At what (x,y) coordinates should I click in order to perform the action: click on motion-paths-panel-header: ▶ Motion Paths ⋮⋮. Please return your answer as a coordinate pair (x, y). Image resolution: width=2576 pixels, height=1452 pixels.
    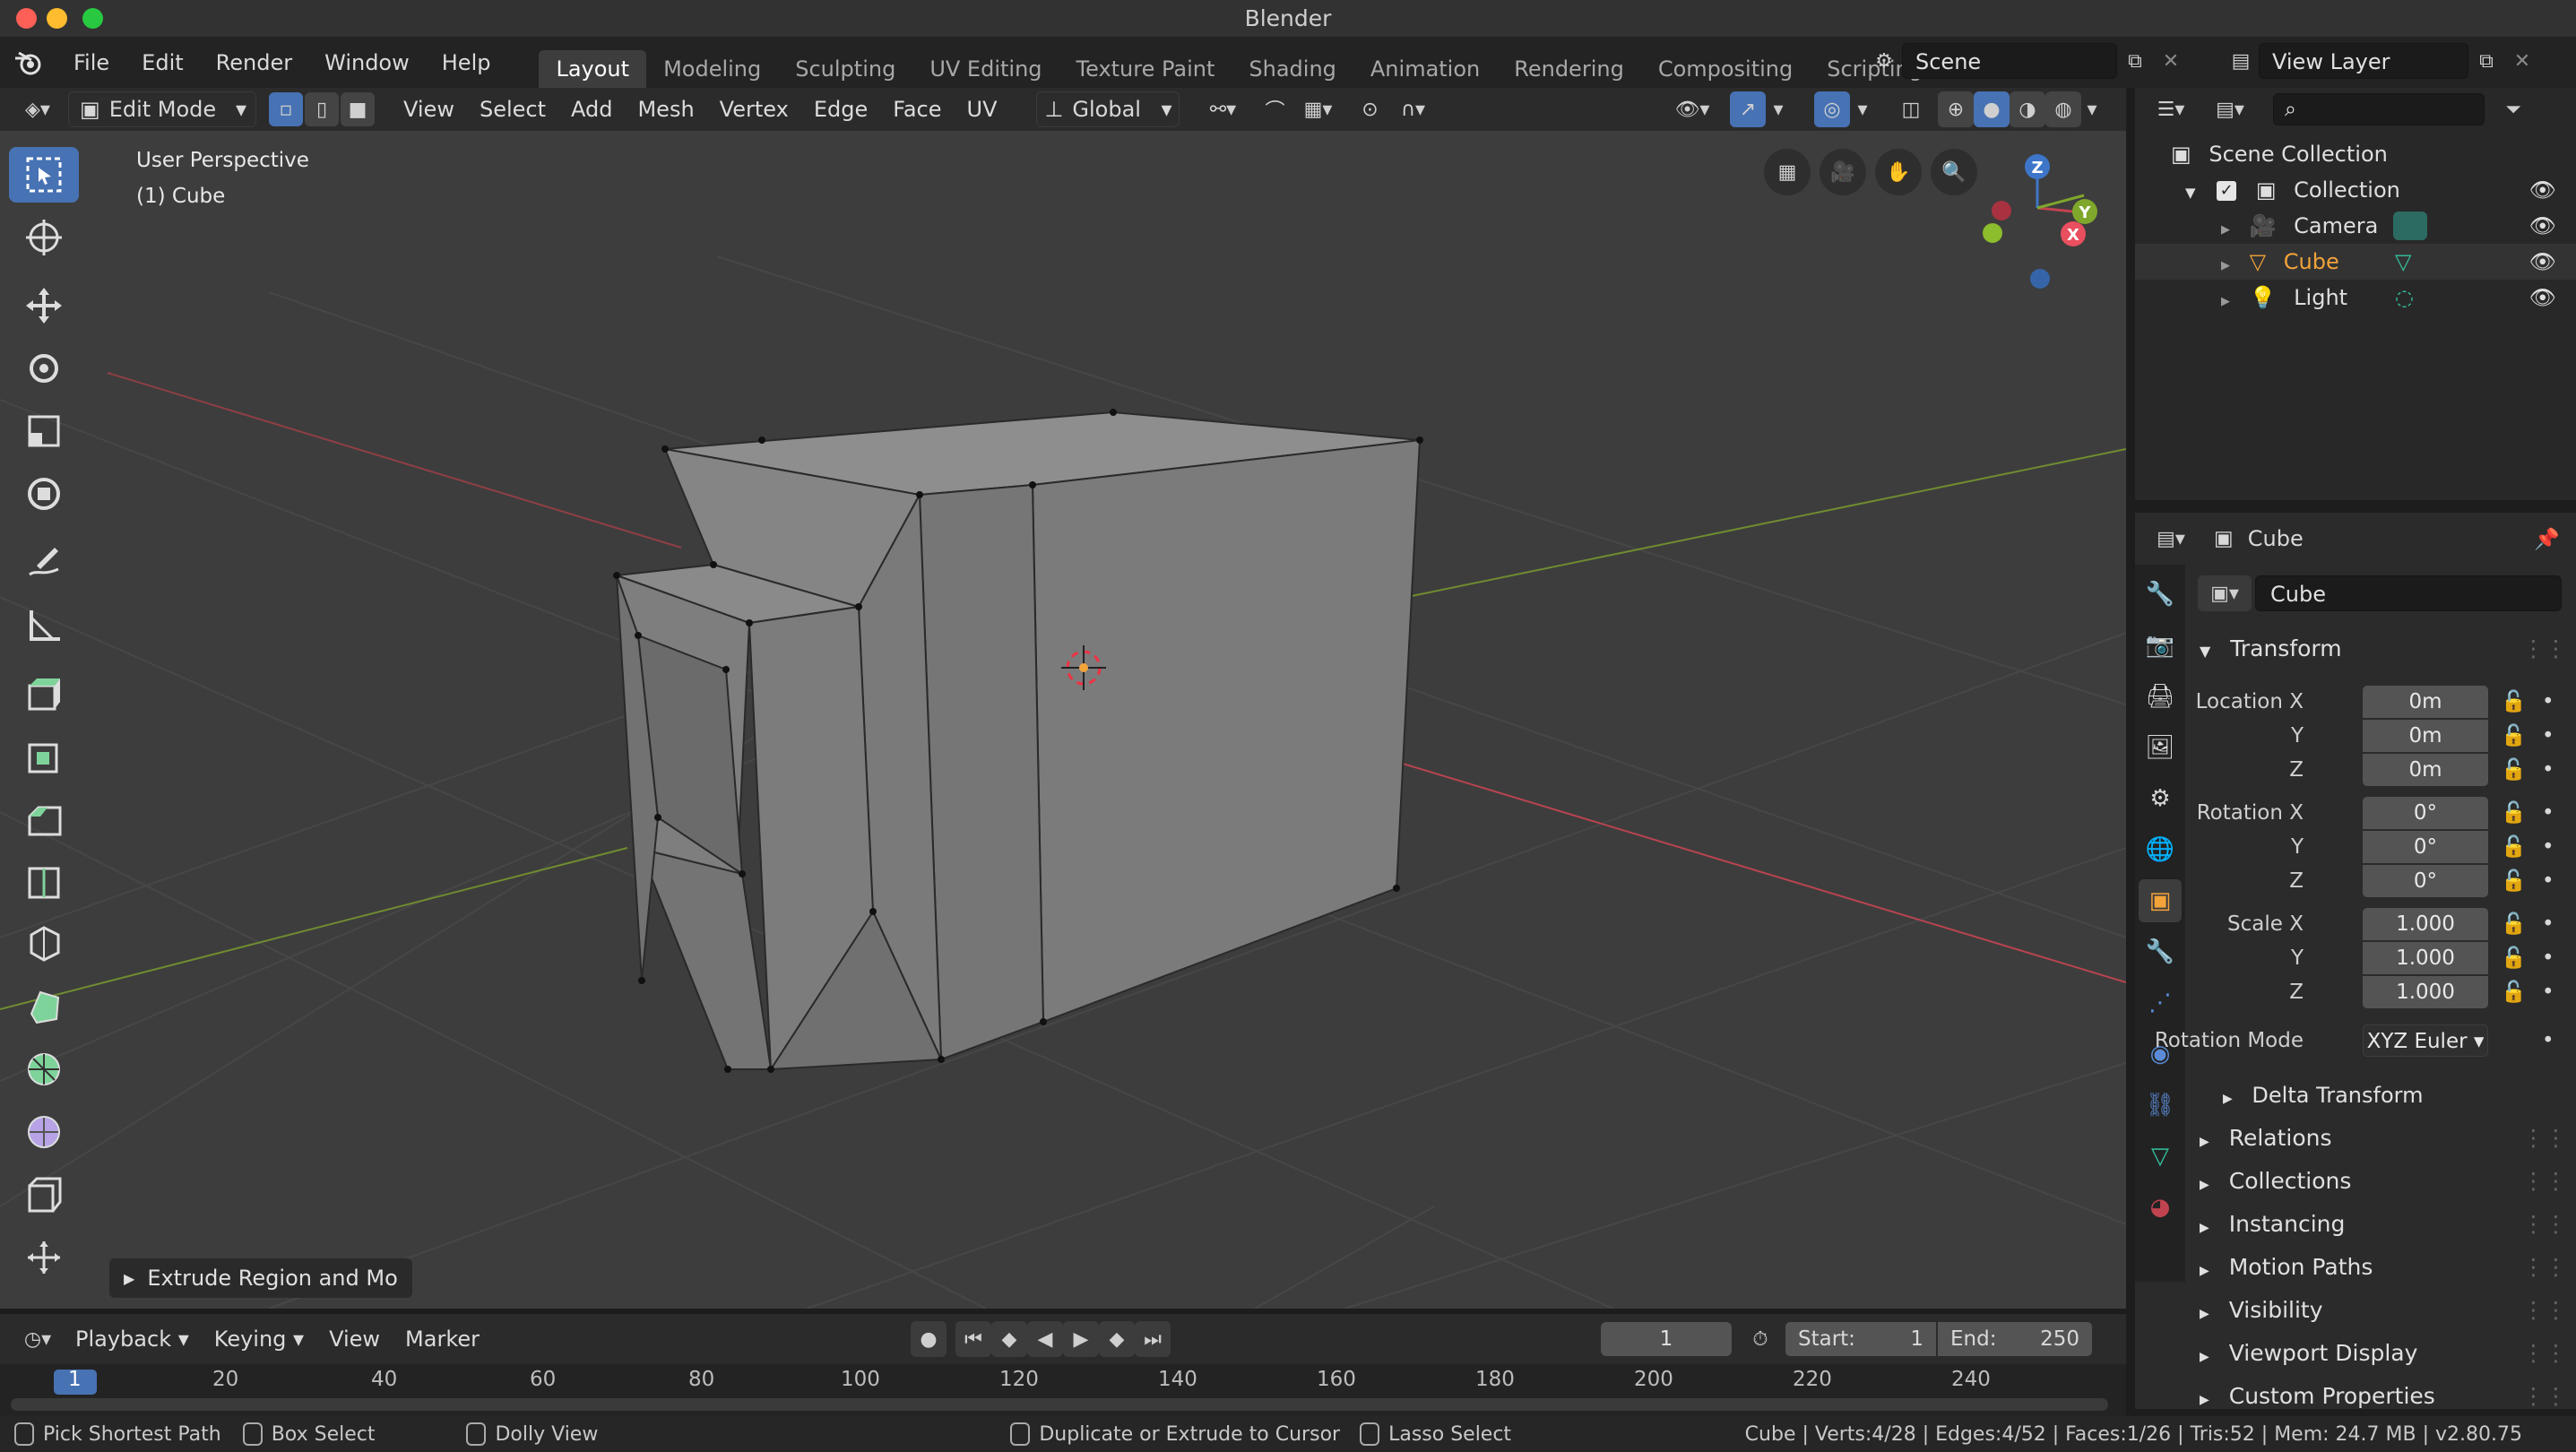
    Looking at the image, I should click on (2379, 1267).